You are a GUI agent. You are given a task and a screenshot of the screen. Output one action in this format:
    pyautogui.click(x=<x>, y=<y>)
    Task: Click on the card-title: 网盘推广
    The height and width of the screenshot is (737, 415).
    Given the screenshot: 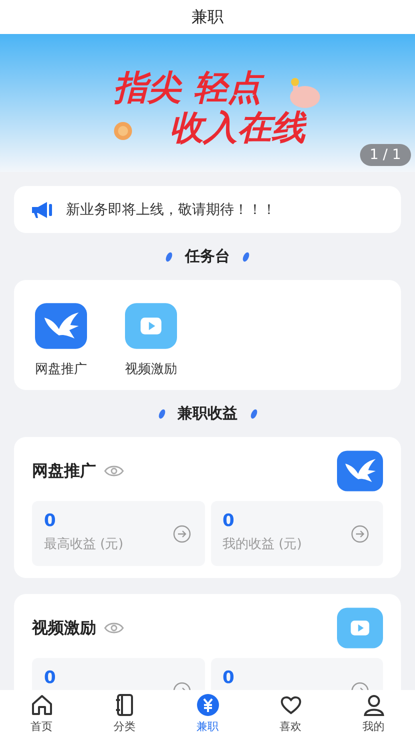 What is the action you would take?
    pyautogui.click(x=64, y=471)
    